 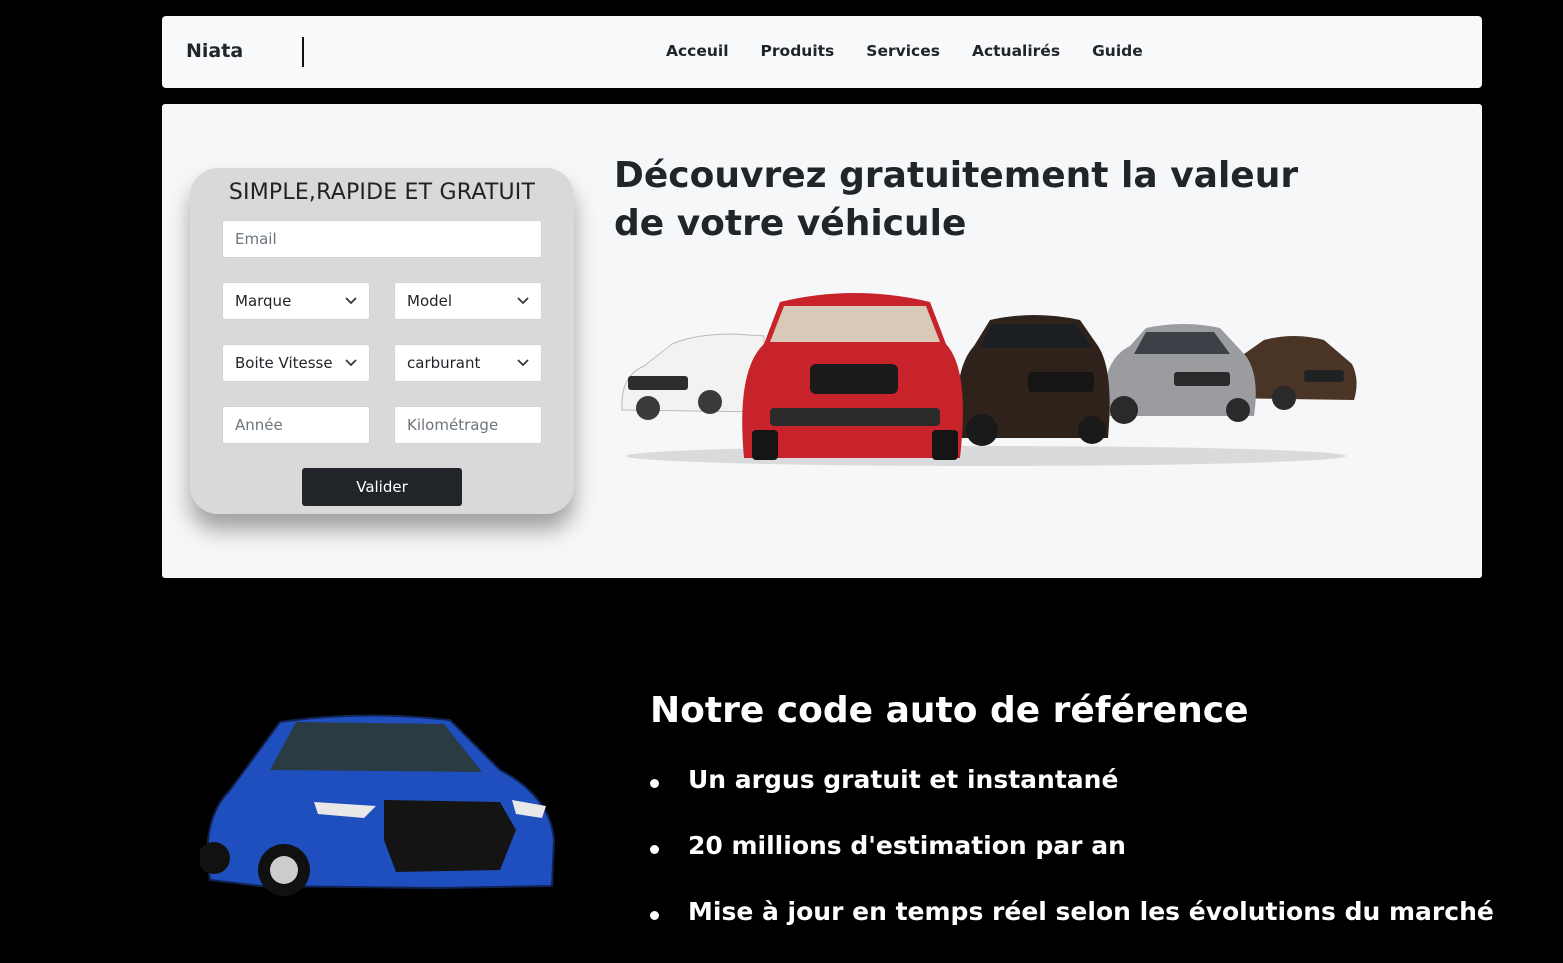 What do you see at coordinates (284, 363) in the screenshot?
I see `boite-vitesse-value: Boite Vitesse` at bounding box center [284, 363].